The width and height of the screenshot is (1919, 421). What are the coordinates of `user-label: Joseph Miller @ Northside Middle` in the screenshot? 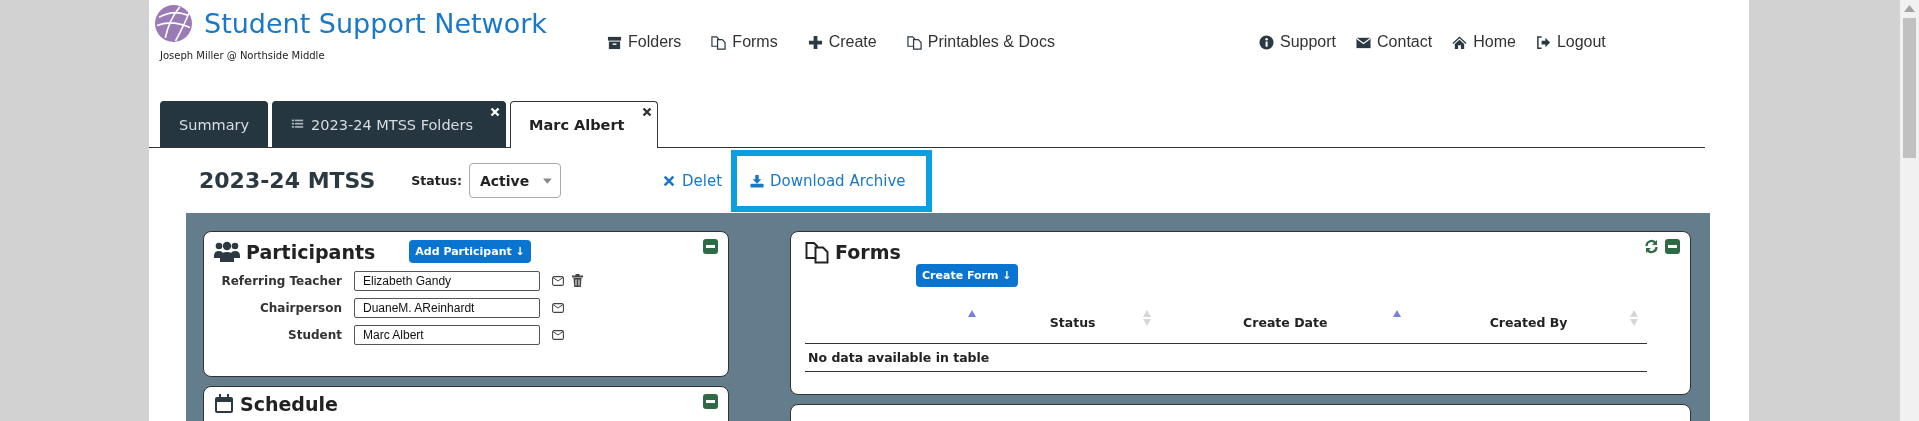 It's located at (242, 55).